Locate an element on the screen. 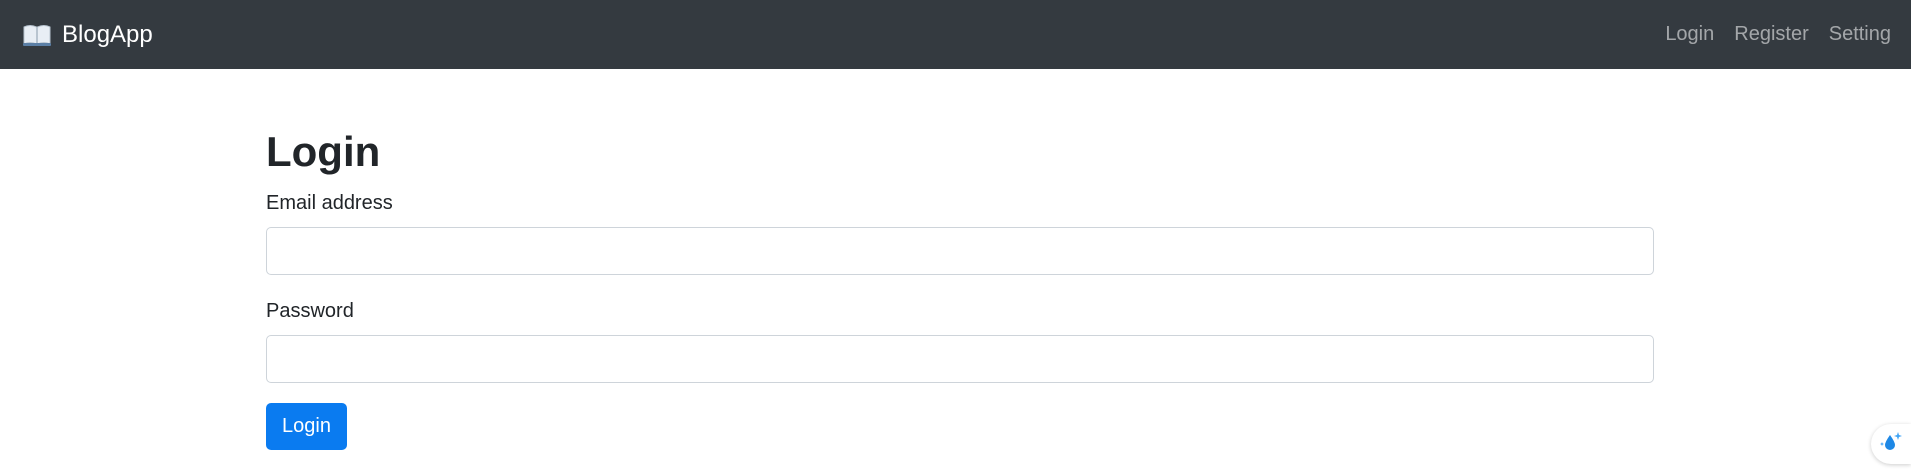  water-drop-sparkle-icon is located at coordinates (1891, 444).